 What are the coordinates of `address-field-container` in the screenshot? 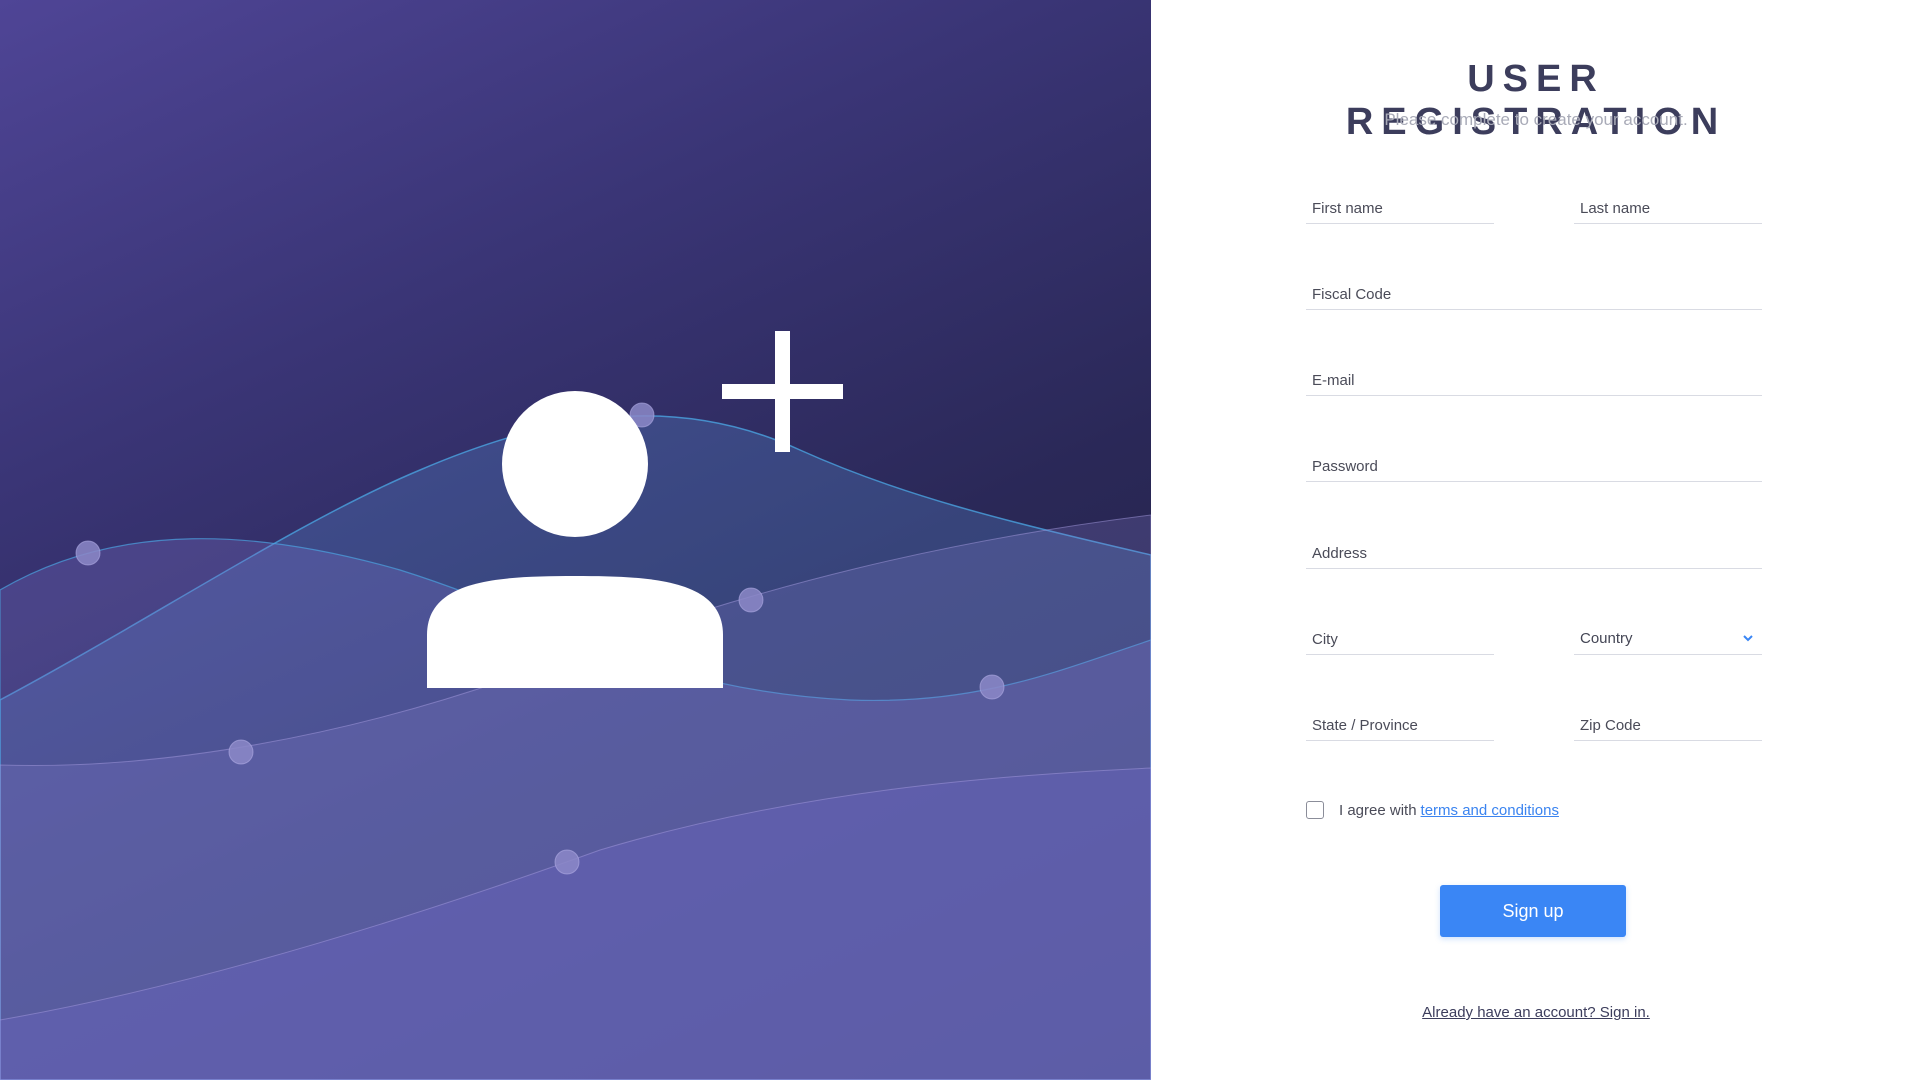 It's located at (1534, 549).